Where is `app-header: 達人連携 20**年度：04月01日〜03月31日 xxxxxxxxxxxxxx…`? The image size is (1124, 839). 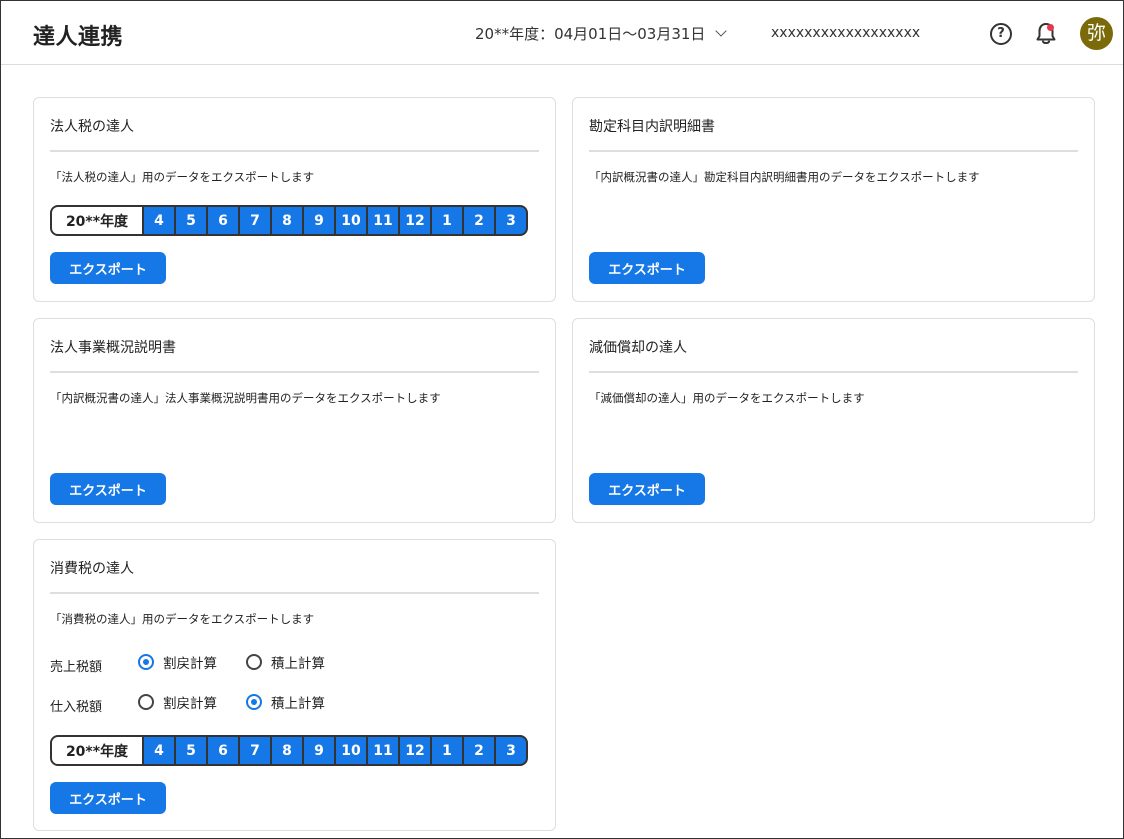
app-header: 達人連携 20**年度：04月01日〜03月31日 xxxxxxxxxxxxxx… is located at coordinates (562, 33).